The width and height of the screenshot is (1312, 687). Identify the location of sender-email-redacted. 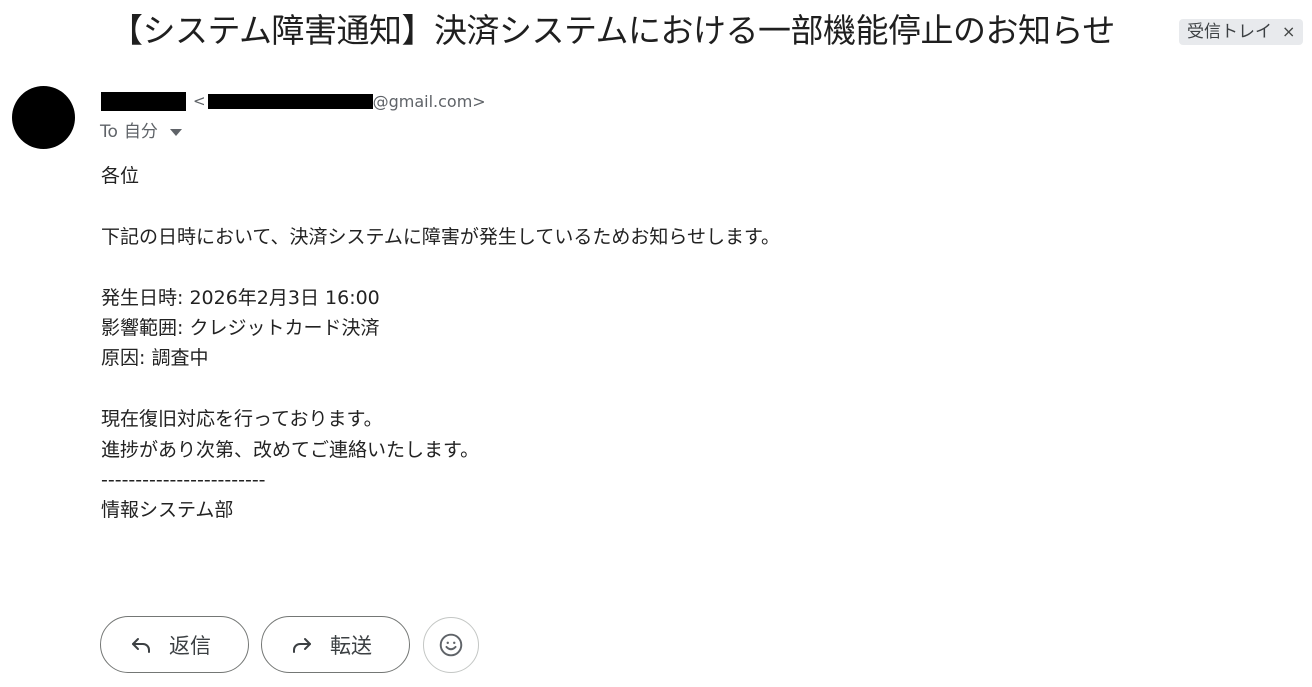
(290, 101).